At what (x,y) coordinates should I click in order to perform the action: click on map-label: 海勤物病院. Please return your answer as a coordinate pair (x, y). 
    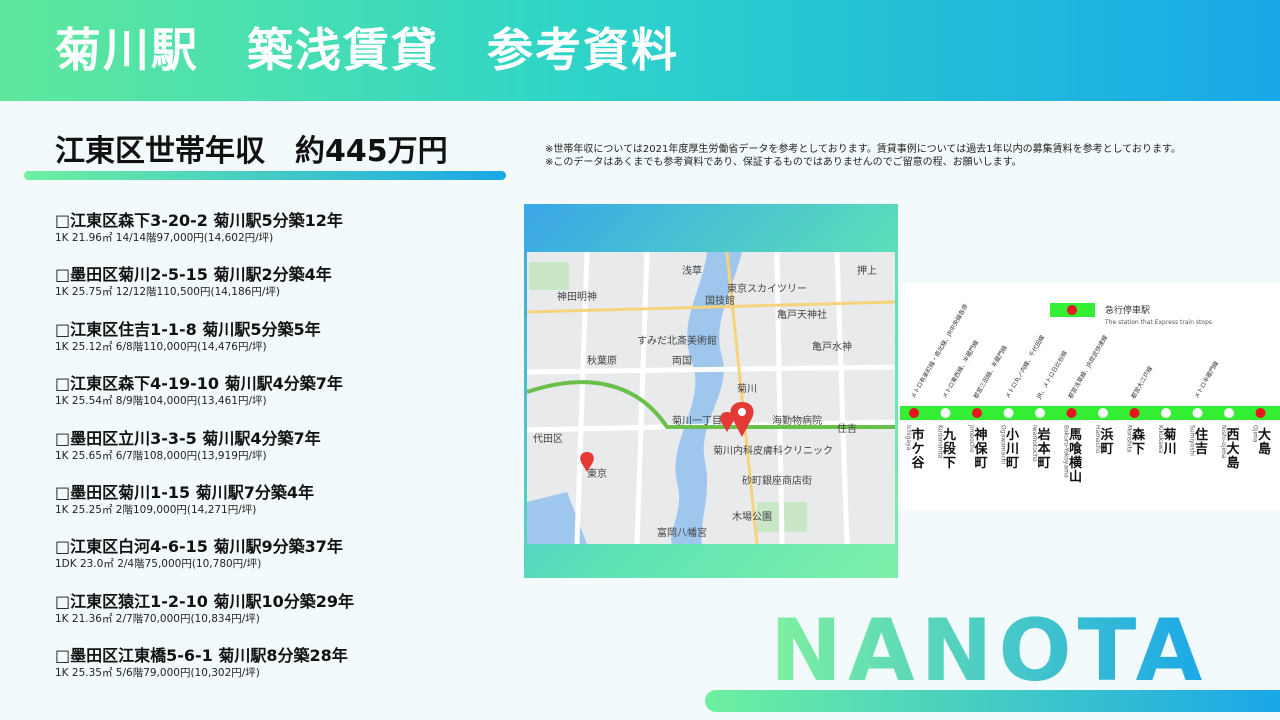
    Looking at the image, I should click on (797, 420).